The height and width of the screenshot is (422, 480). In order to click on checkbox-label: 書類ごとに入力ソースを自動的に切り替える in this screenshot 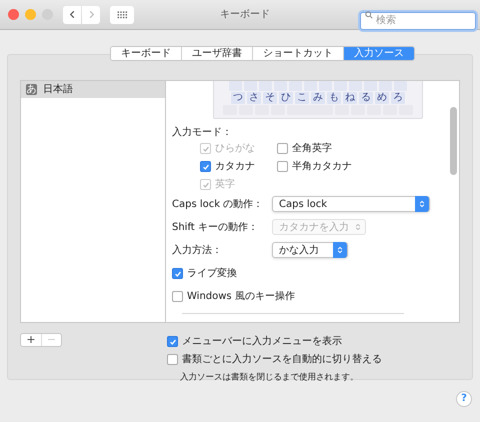, I will do `click(282, 359)`.